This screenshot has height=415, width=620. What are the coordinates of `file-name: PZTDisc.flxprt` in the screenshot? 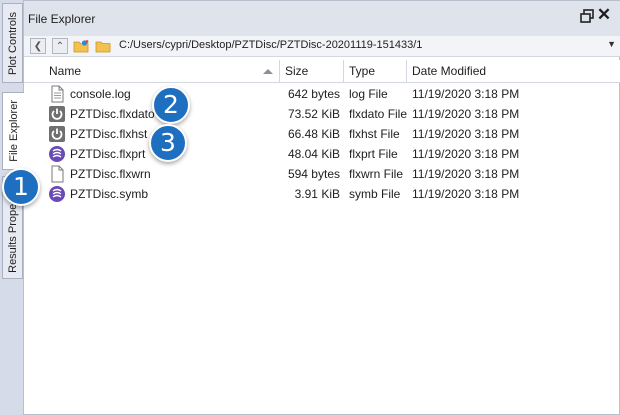 It's located at (108, 154).